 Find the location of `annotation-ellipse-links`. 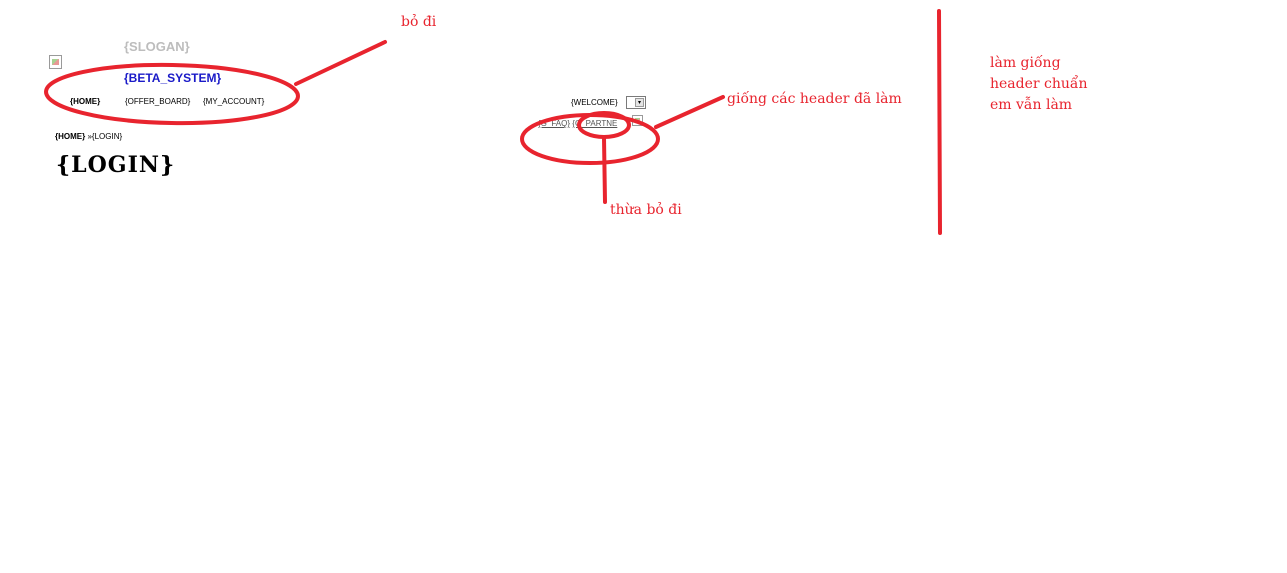

annotation-ellipse-links is located at coordinates (590, 139).